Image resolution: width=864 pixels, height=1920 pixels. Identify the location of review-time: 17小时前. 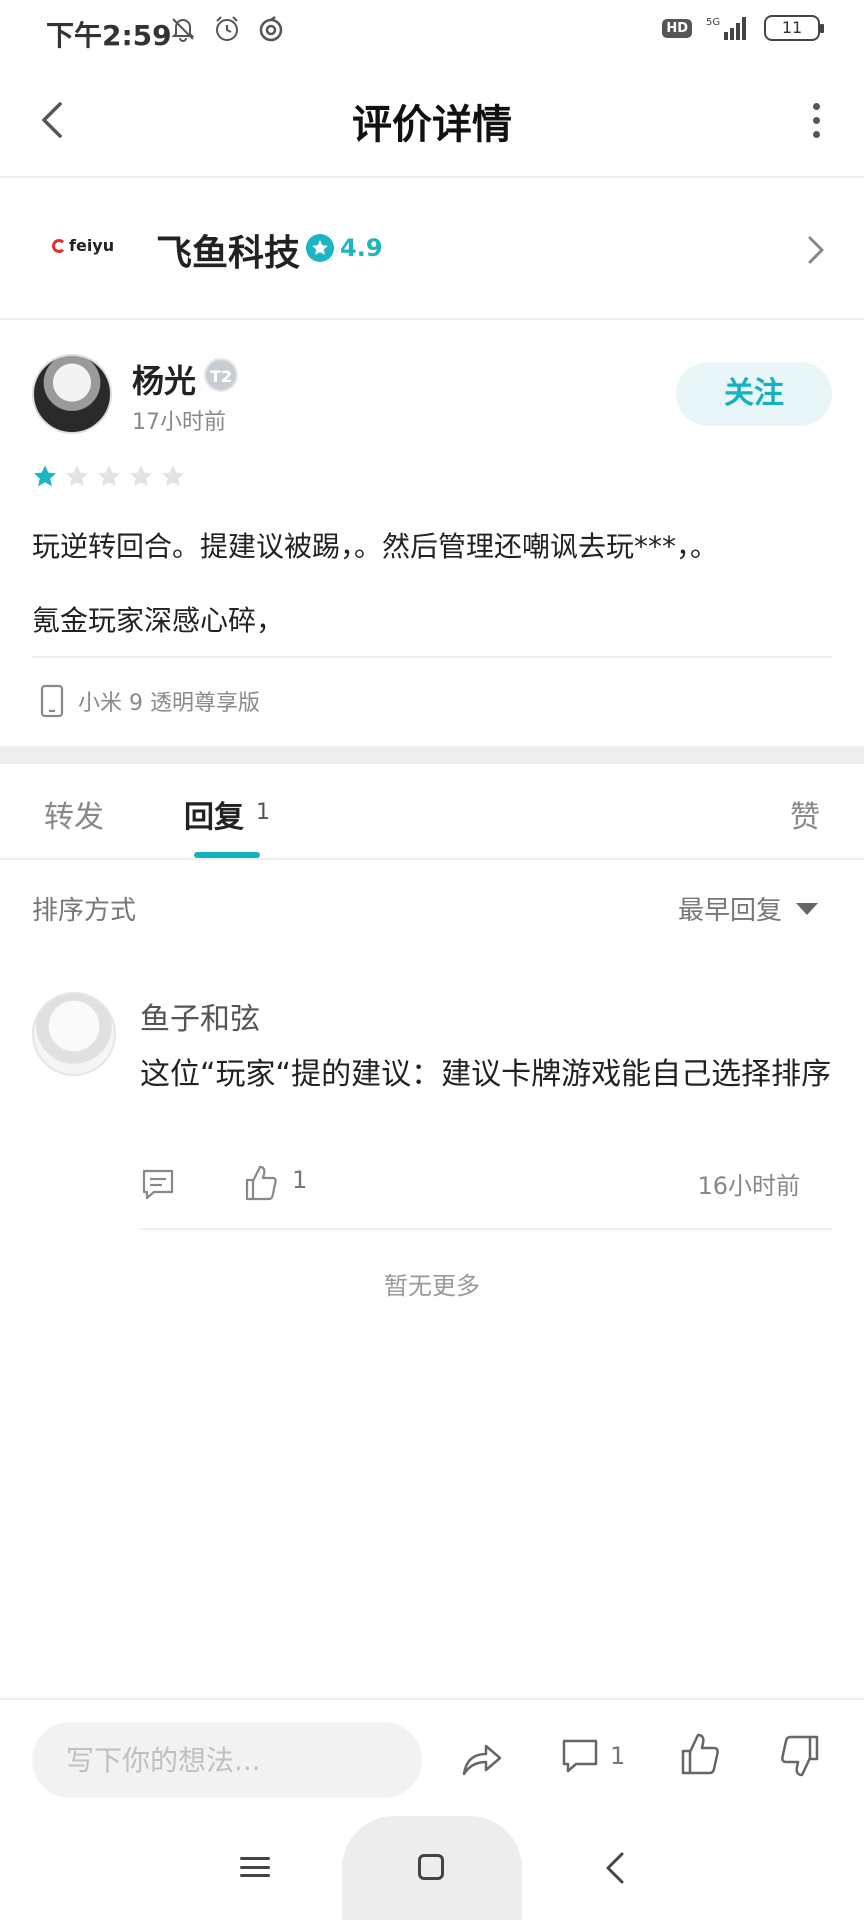
(179, 422).